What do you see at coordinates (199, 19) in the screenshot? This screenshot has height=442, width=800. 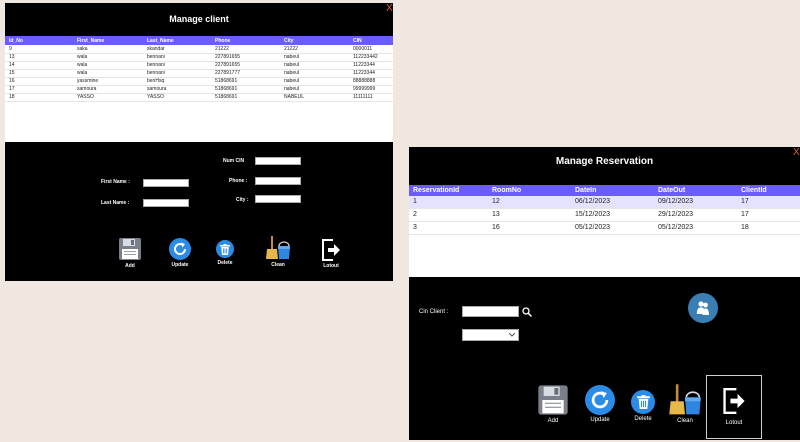 I see `client-window-title: Manage client` at bounding box center [199, 19].